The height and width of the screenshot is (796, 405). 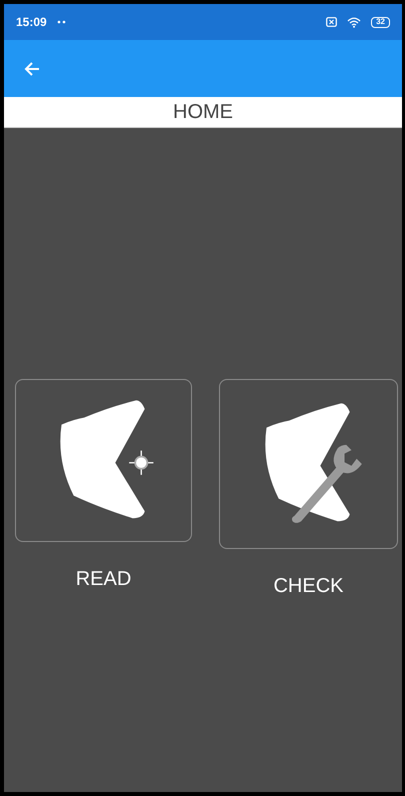 I want to click on back-arrow-icon, so click(x=32, y=69).